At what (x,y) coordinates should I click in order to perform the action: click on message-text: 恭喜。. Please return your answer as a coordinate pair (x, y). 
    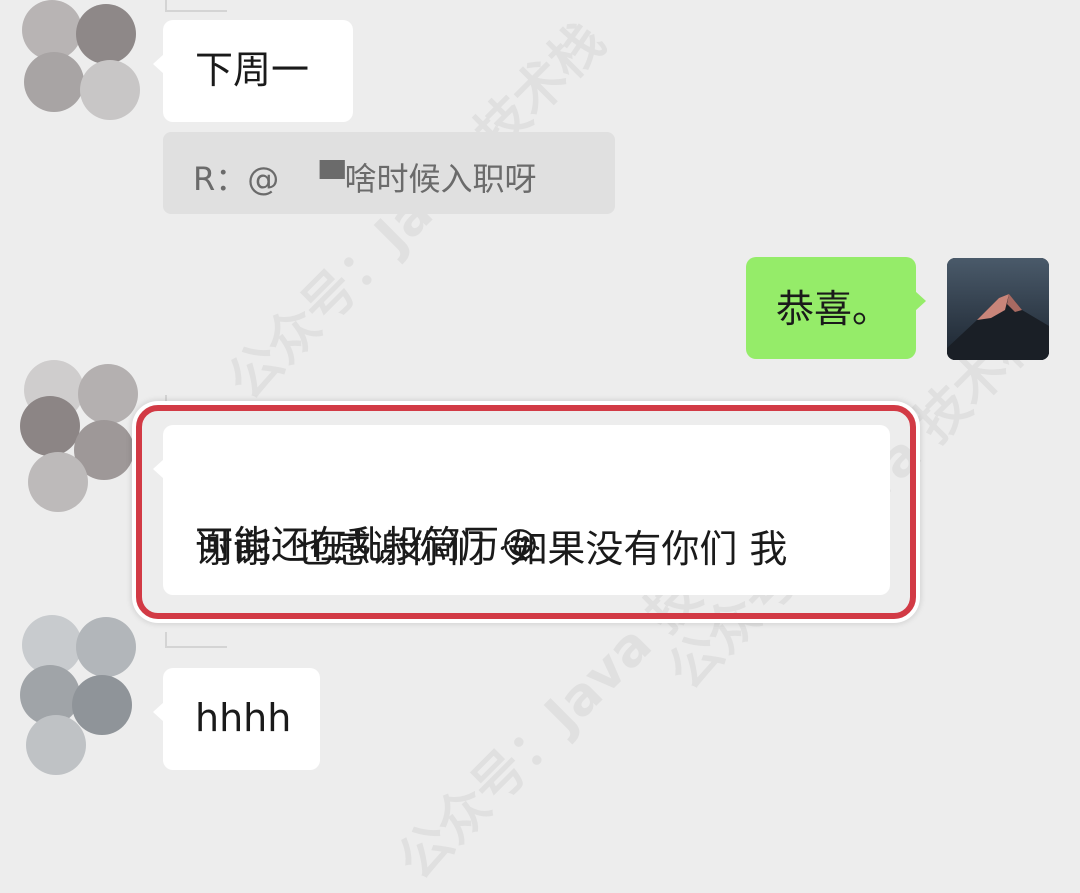
    Looking at the image, I should click on (833, 309).